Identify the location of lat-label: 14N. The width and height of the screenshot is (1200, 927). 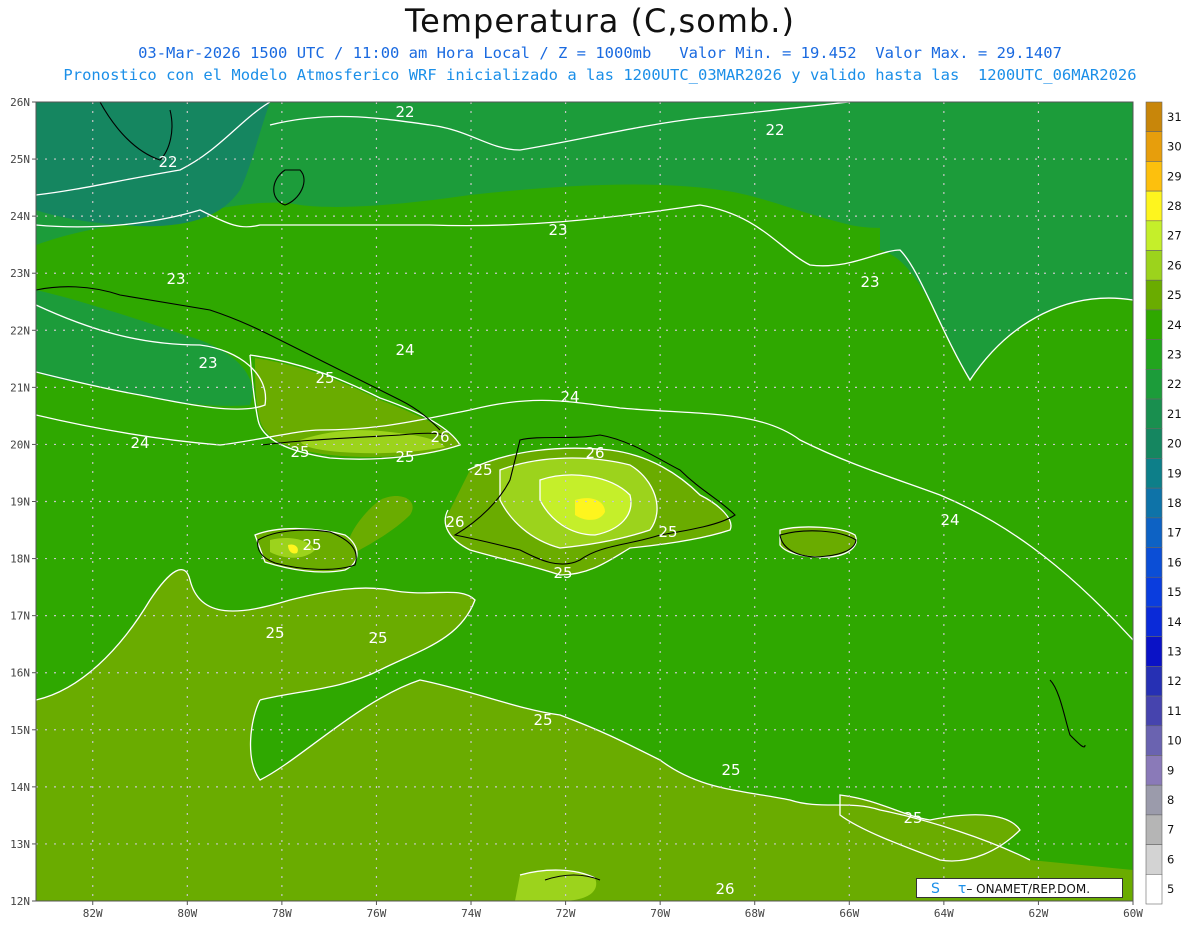
(20, 787).